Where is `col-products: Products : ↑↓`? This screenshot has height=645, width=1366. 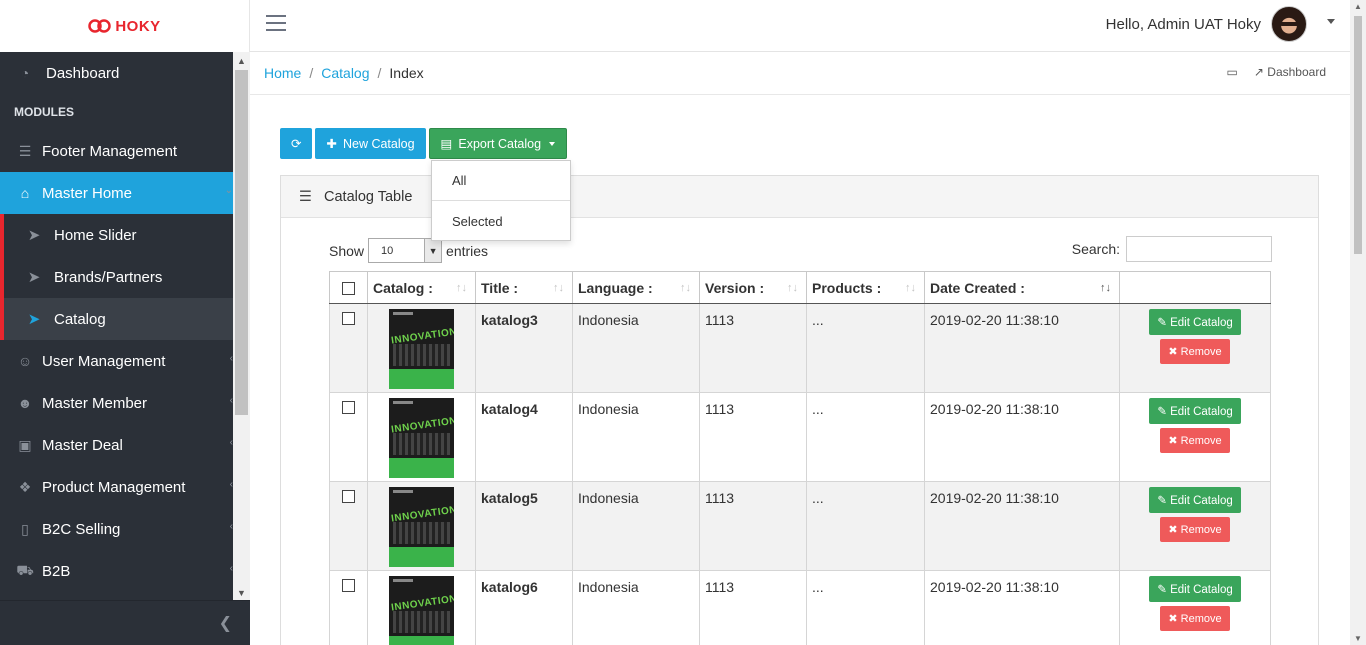 col-products: Products : ↑↓ is located at coordinates (865, 287).